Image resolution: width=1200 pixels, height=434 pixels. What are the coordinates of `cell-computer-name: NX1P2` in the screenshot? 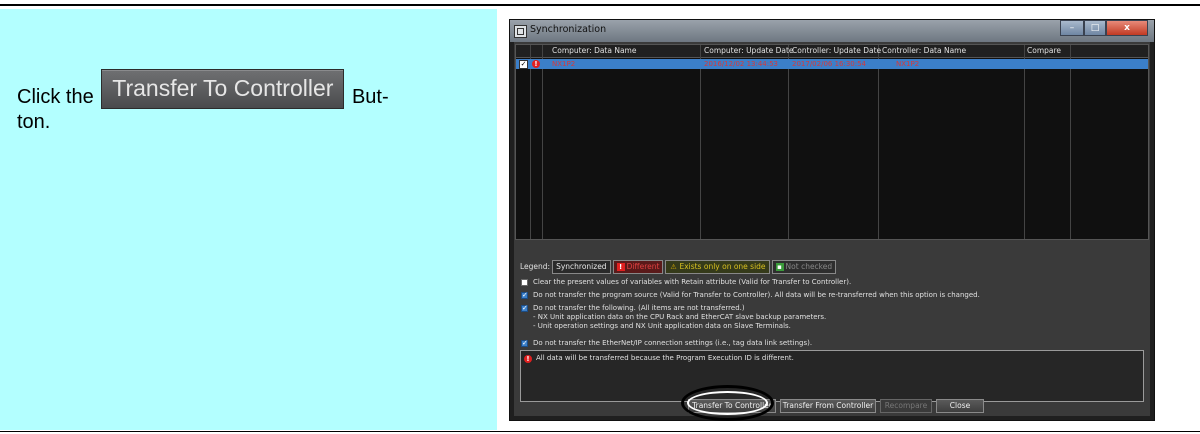 It's located at (564, 64).